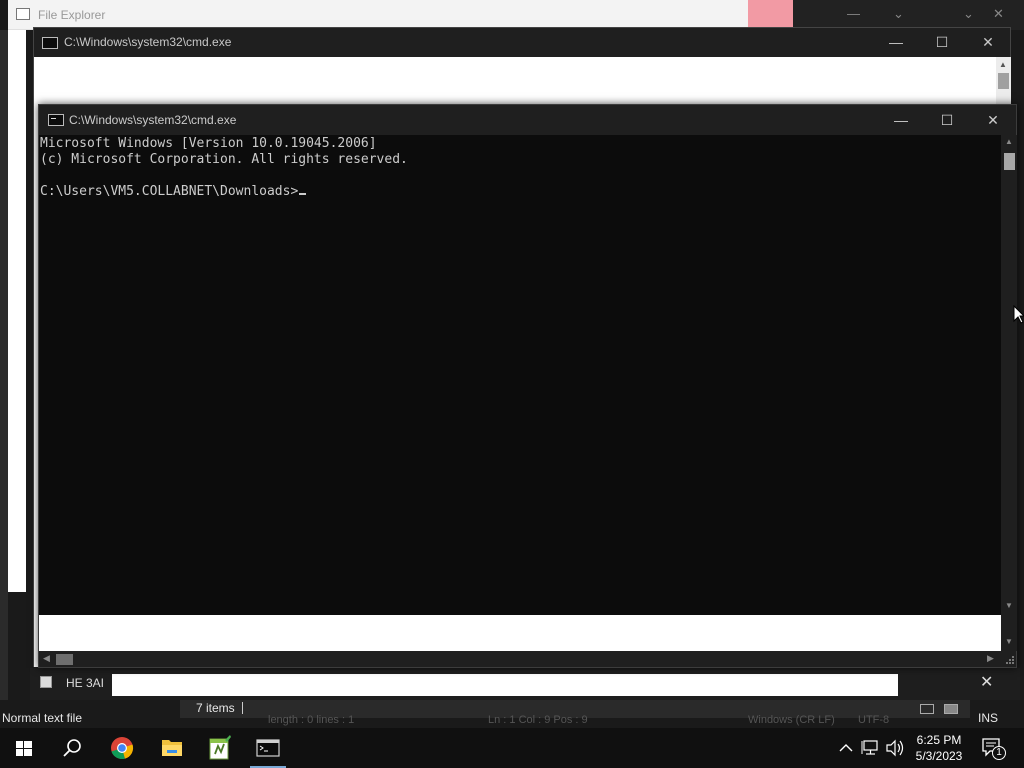 This screenshot has width=1024, height=768. Describe the element at coordinates (242, 708) in the screenshot. I see `status-separator` at that location.